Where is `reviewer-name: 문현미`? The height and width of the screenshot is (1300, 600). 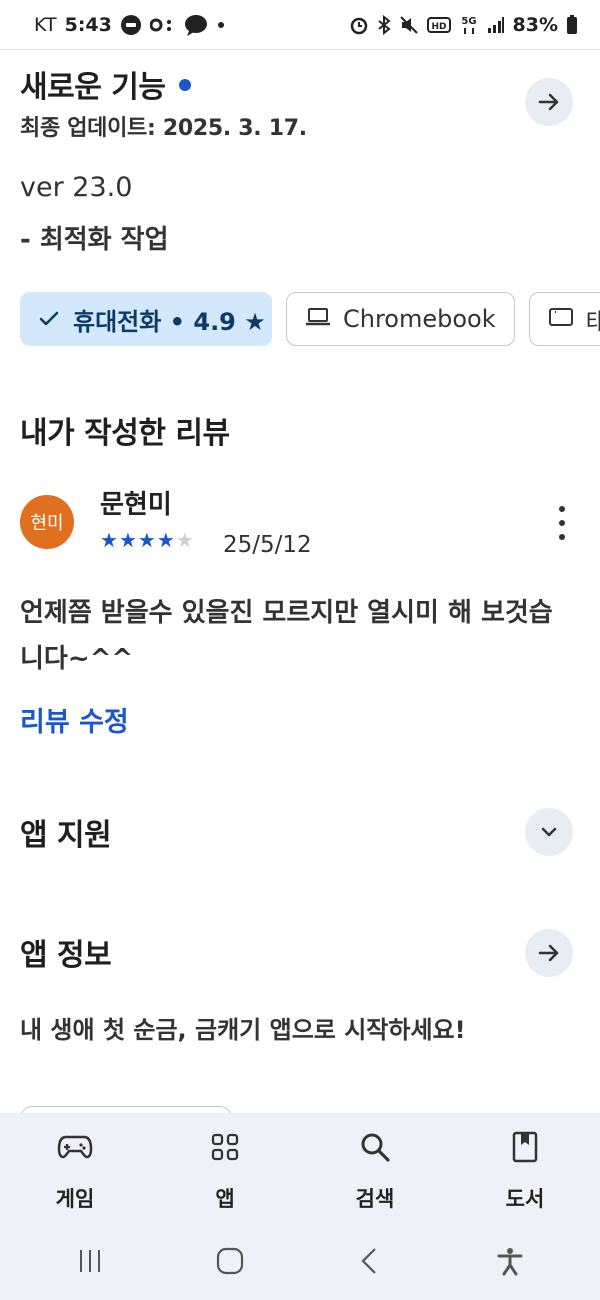
reviewer-name: 문현미 is located at coordinates (136, 505).